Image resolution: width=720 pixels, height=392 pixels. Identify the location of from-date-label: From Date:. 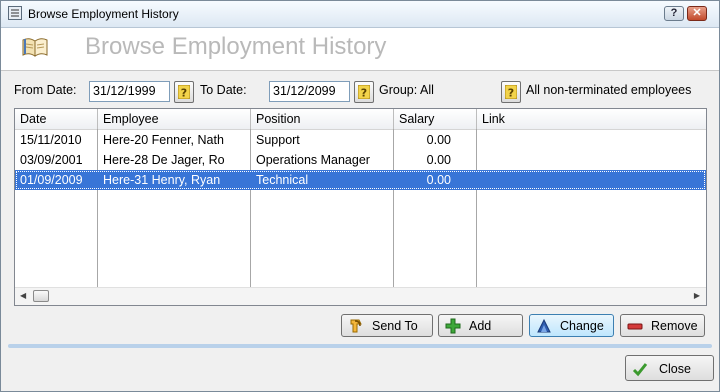
(45, 90).